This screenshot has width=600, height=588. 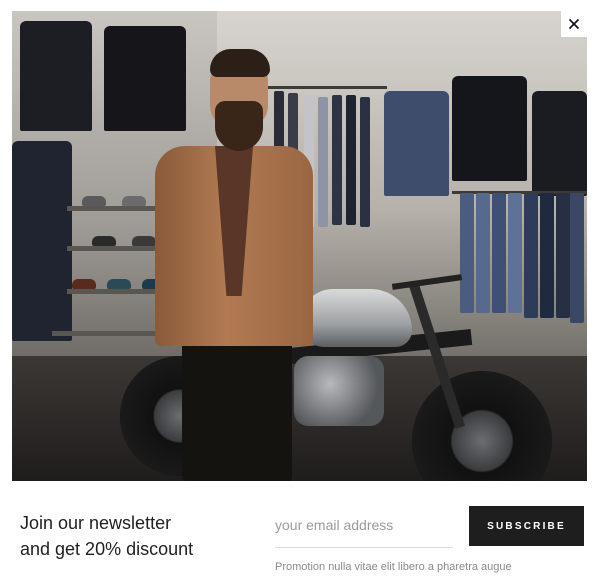 What do you see at coordinates (237, 406) in the screenshot?
I see `man-trousers` at bounding box center [237, 406].